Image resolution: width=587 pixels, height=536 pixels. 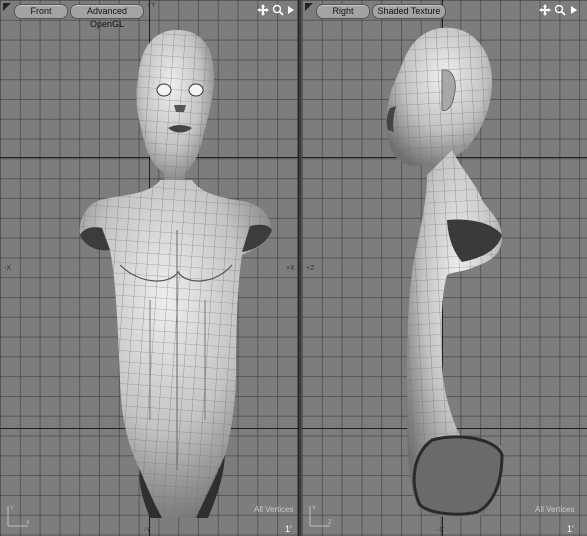 What do you see at coordinates (28, 523) in the screenshot?
I see `svg-text: X` at bounding box center [28, 523].